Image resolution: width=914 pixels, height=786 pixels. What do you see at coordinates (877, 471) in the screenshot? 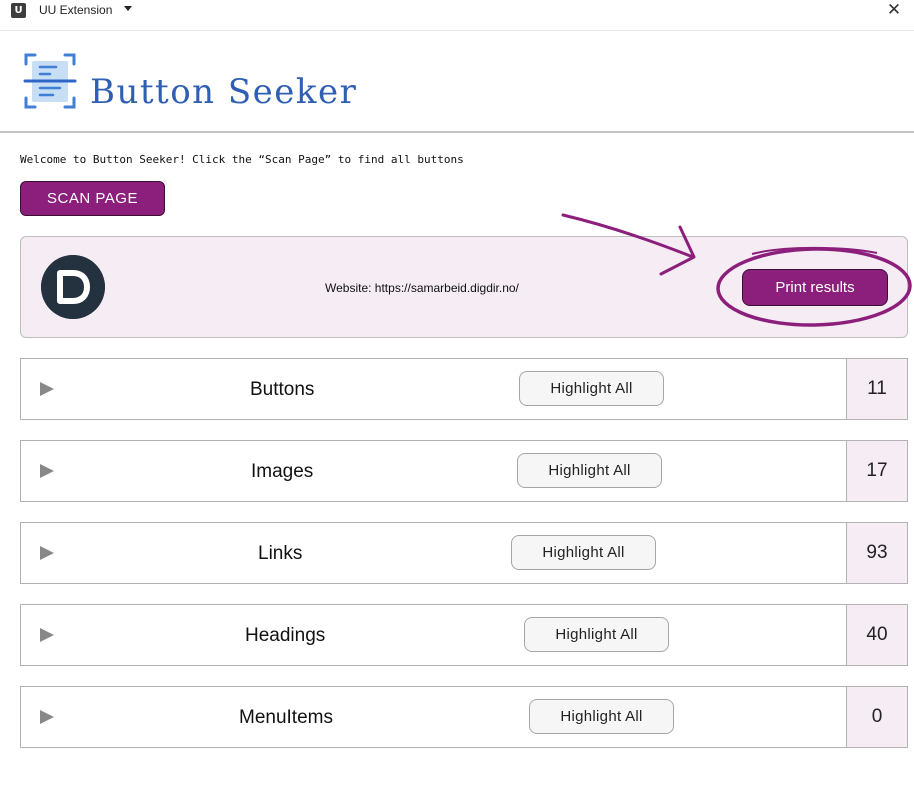
I see `count-badge: 17` at bounding box center [877, 471].